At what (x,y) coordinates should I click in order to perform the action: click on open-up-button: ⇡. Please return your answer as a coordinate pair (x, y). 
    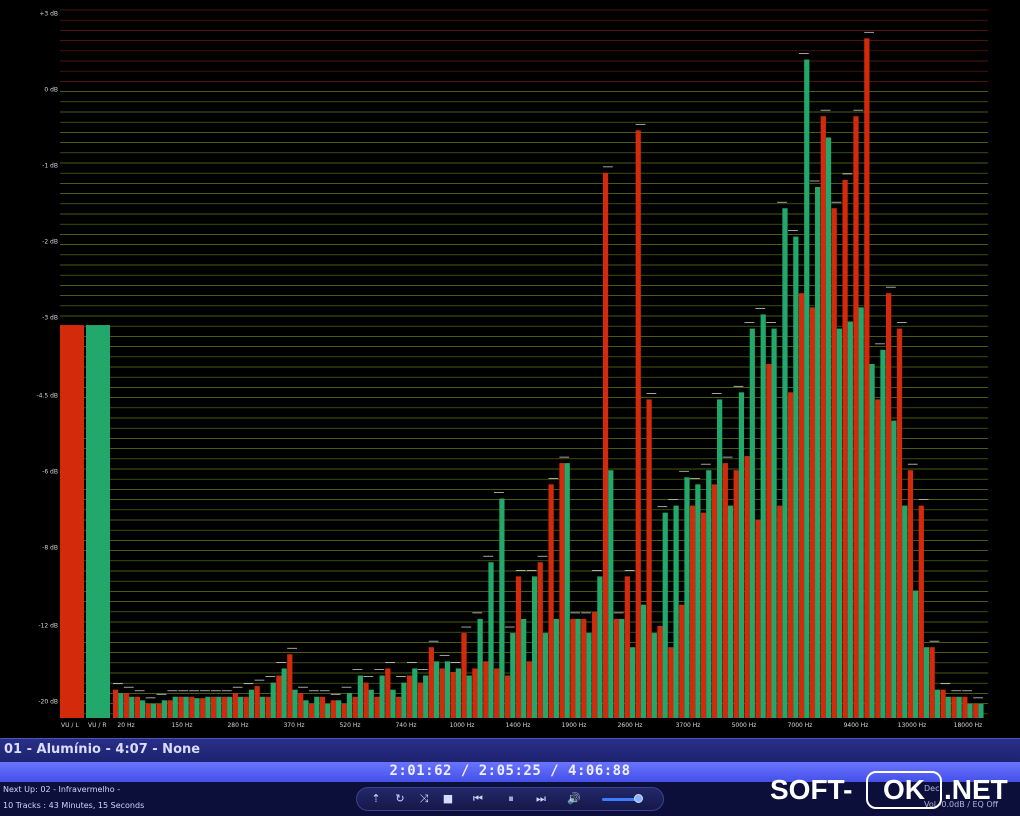
    Looking at the image, I should click on (376, 799).